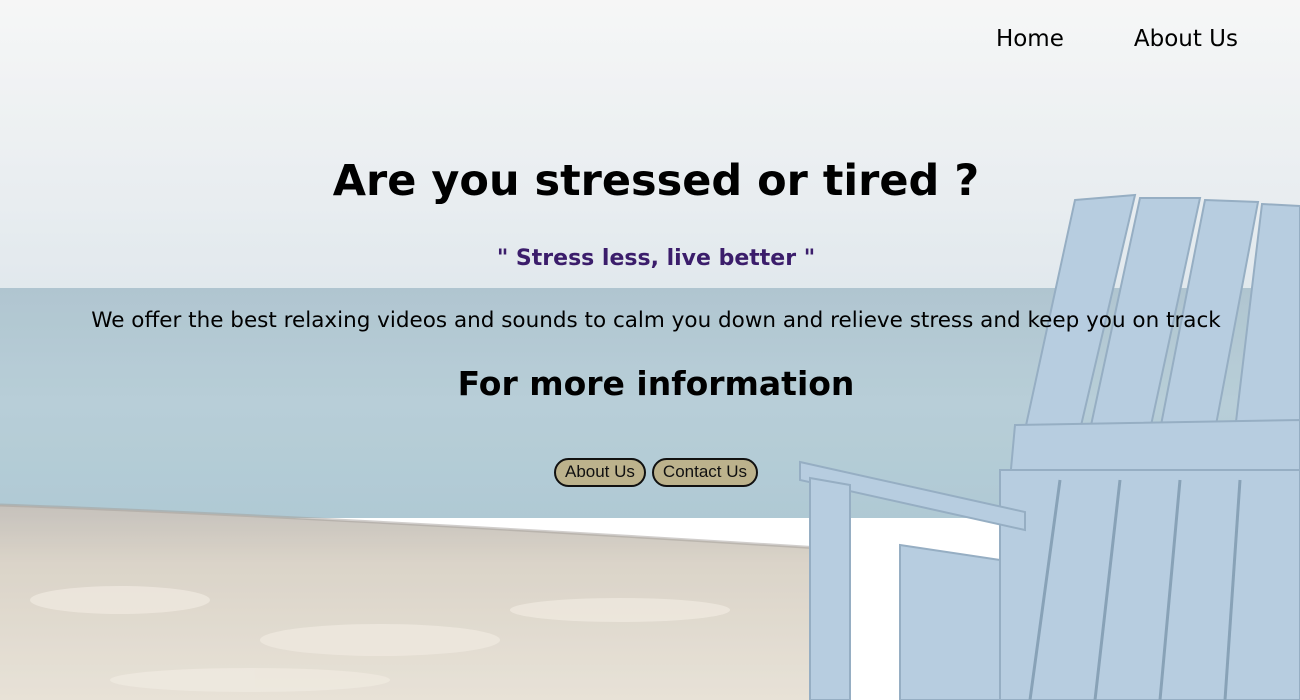  I want to click on nav-home-link: Home, so click(1030, 39).